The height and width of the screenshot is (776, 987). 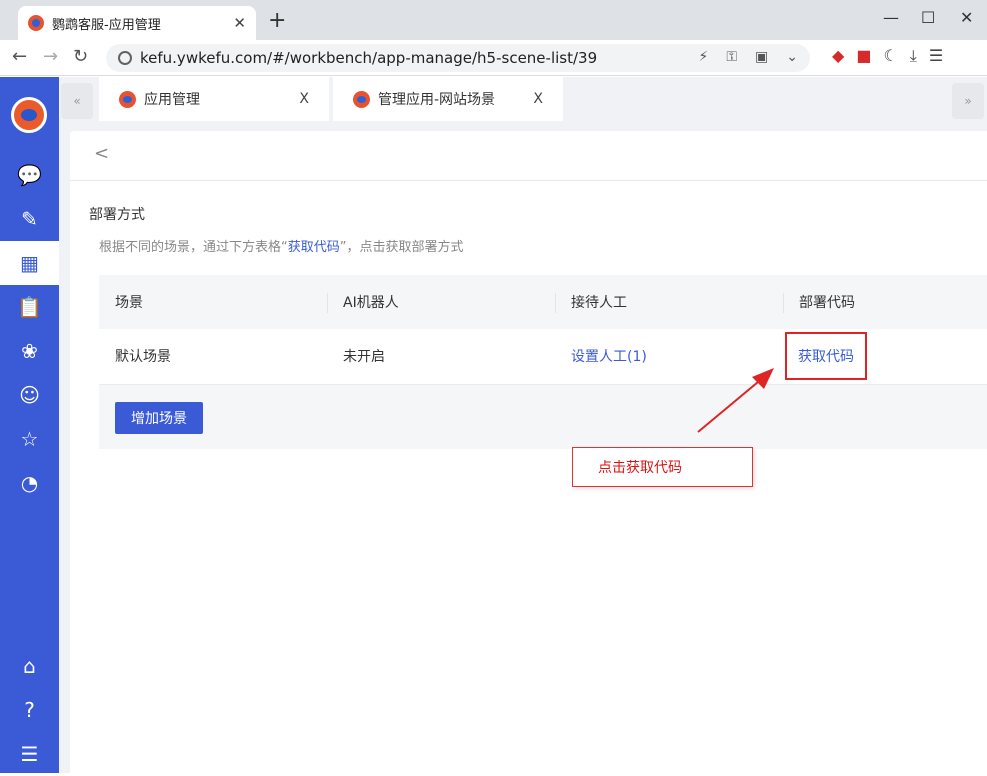 What do you see at coordinates (441, 357) in the screenshot?
I see `cell-ai-status: 未开启` at bounding box center [441, 357].